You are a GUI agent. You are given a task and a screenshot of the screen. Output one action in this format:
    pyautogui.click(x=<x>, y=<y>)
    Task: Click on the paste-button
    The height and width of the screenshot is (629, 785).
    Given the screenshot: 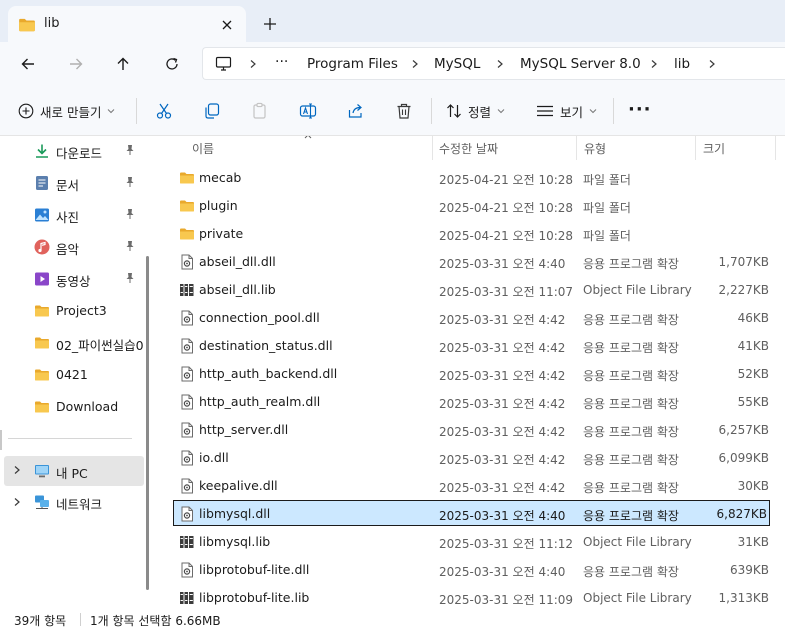 What is the action you would take?
    pyautogui.click(x=260, y=111)
    